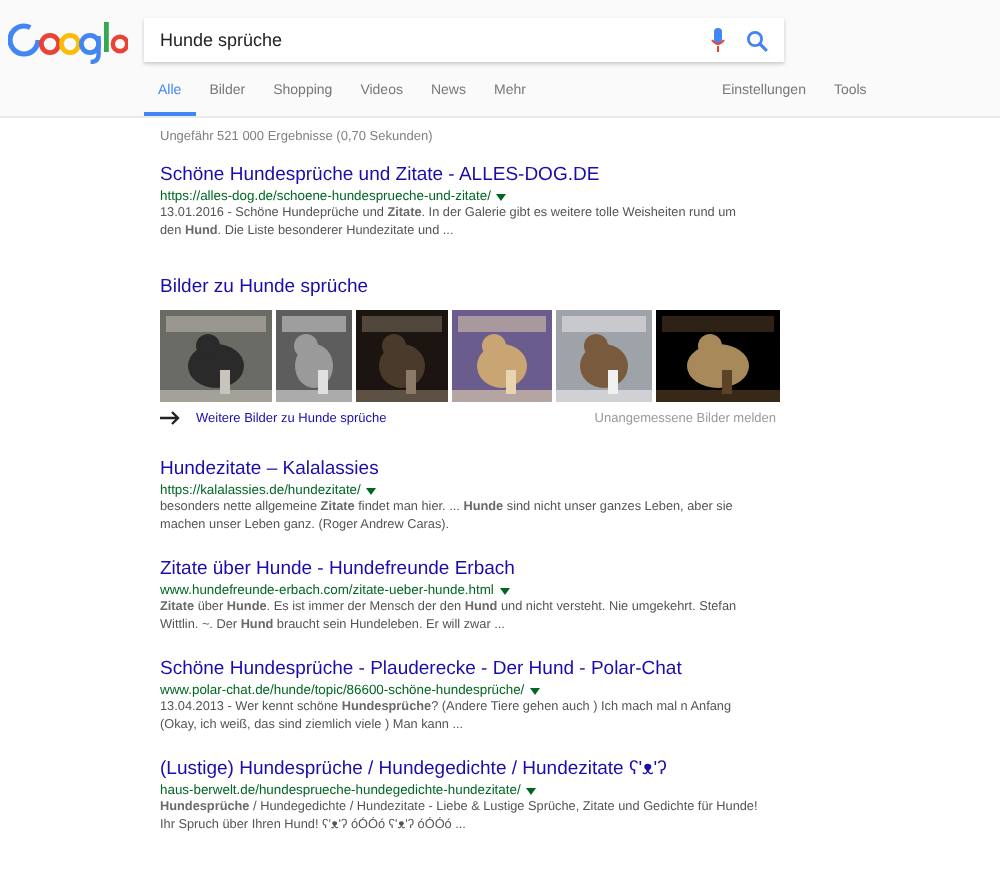 This screenshot has width=1000, height=896. Describe the element at coordinates (490, 176) in the screenshot. I see `result-title: Schöne Hundesprüche und Zitate - ALLES-DOG.DE` at that location.